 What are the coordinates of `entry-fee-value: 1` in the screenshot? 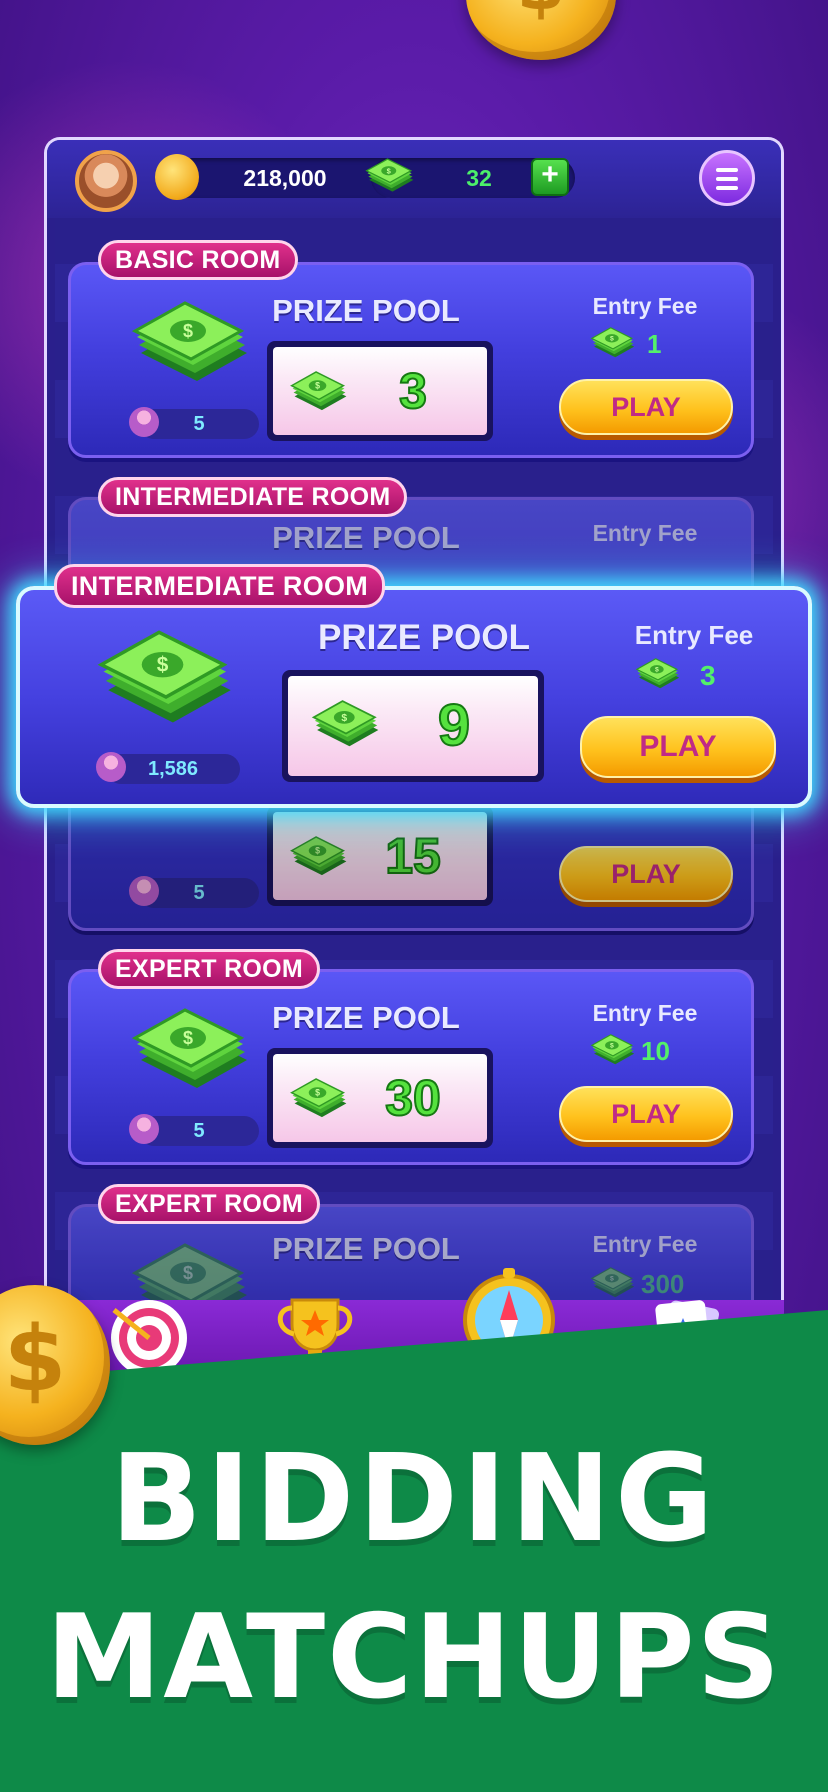 It's located at (654, 344).